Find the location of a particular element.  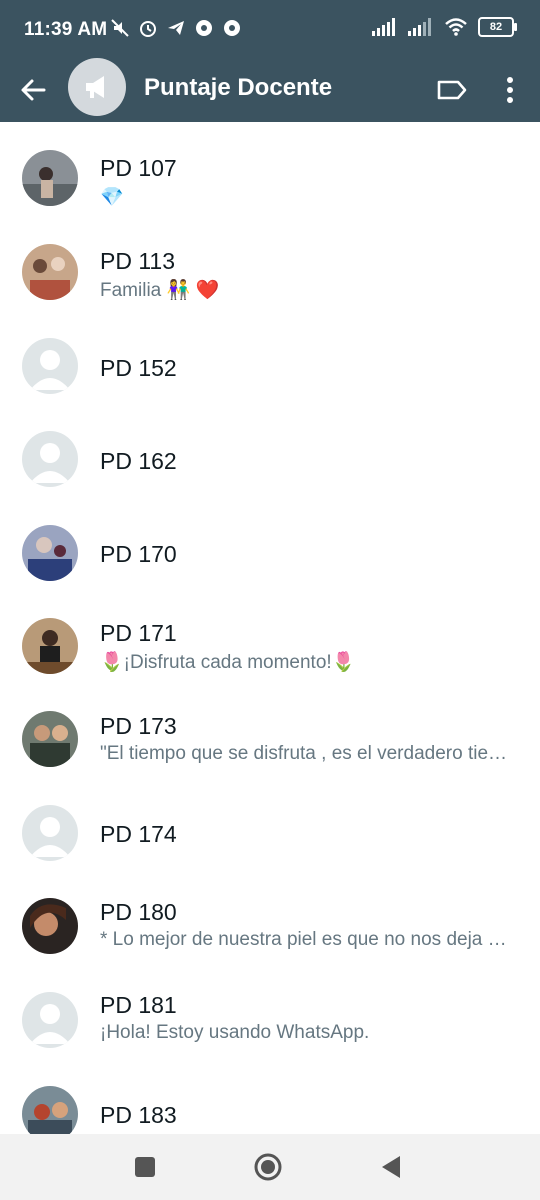

contact-row: PD 162 is located at coordinates (270, 447).